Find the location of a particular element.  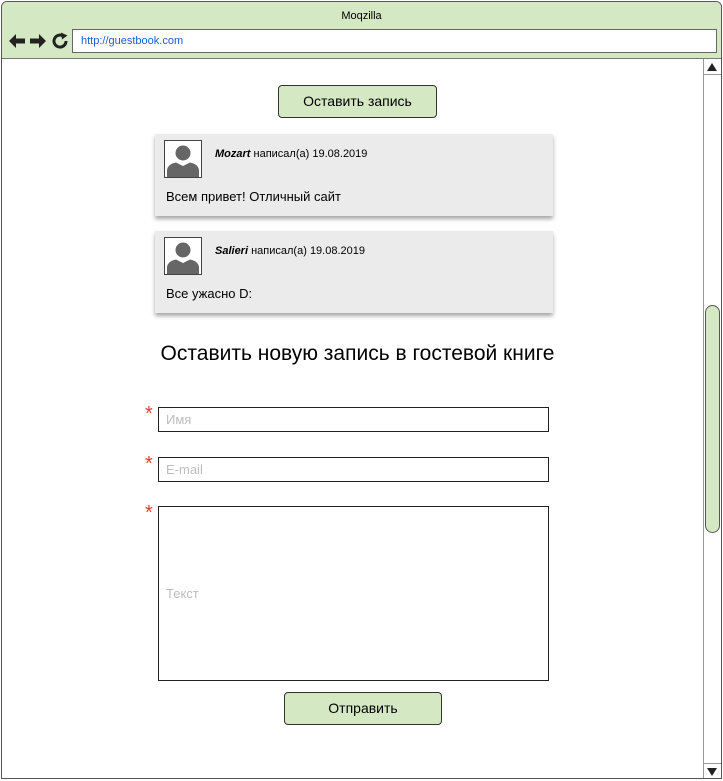

scroll-thumb is located at coordinates (712, 419).